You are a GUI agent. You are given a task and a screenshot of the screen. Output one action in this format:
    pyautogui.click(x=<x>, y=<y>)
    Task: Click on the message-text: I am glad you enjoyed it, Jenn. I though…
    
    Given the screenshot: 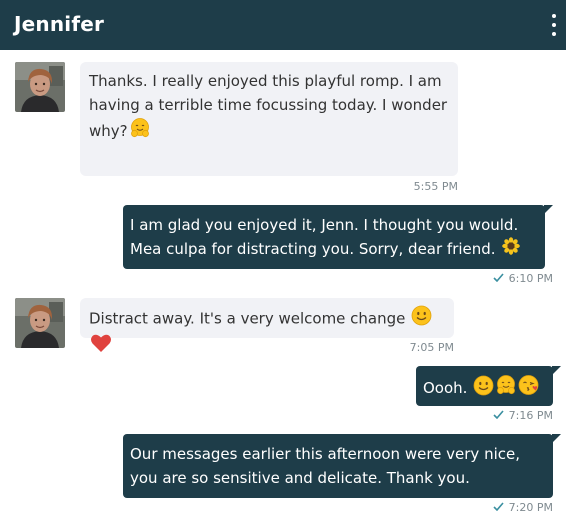 What is the action you would take?
    pyautogui.click(x=324, y=237)
    